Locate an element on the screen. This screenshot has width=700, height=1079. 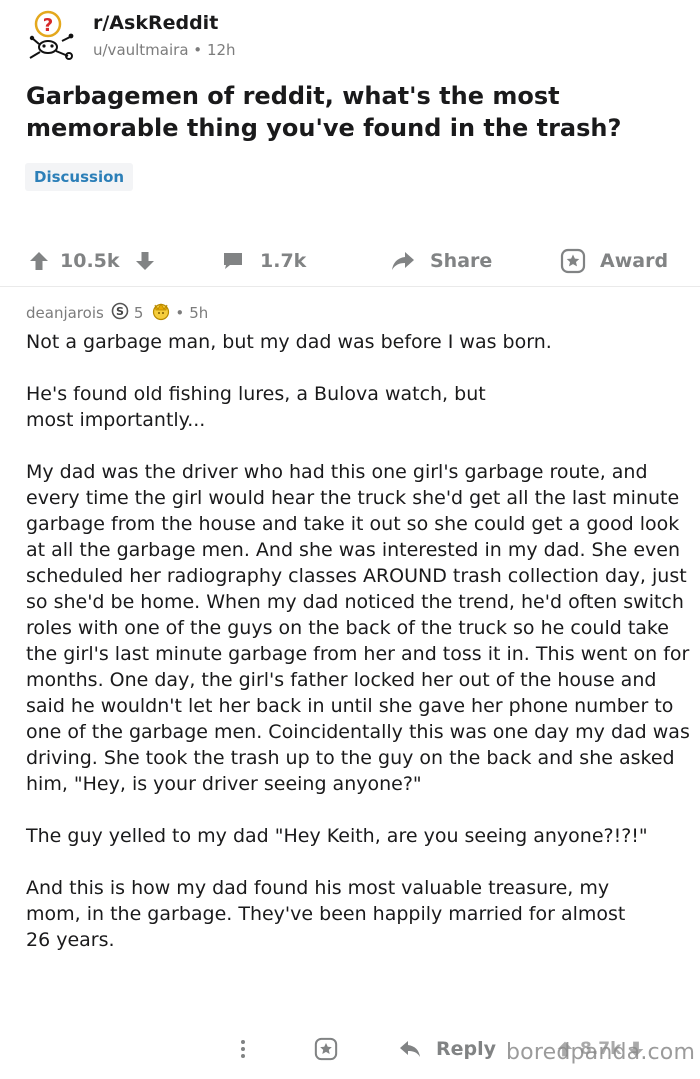
upvote-count: 10.5k is located at coordinates (90, 261).